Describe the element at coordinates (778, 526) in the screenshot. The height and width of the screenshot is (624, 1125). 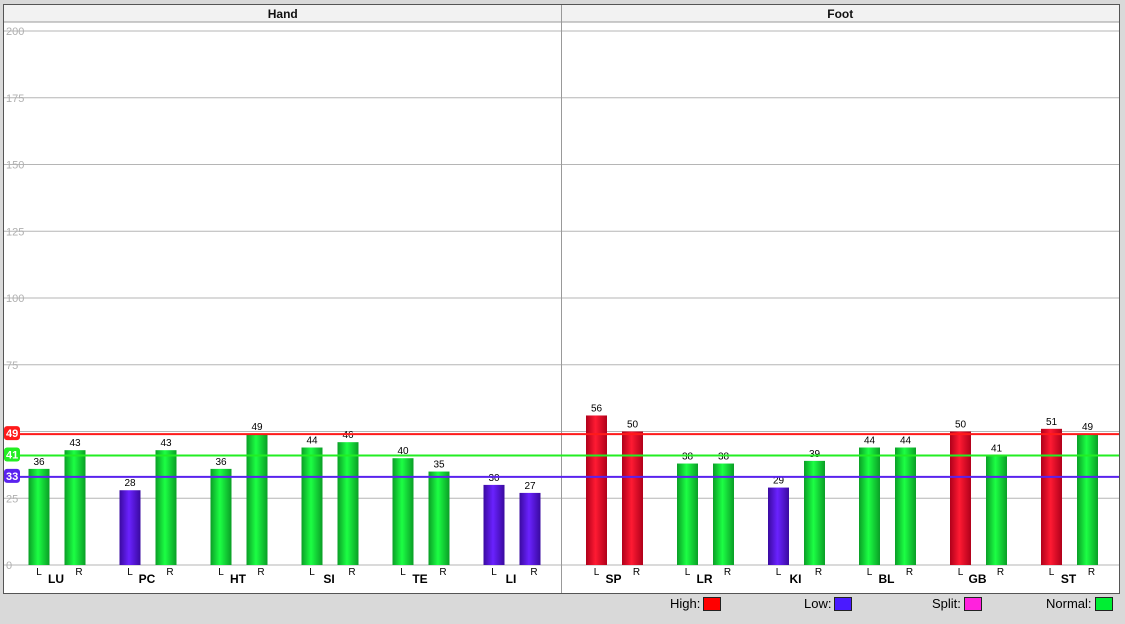
I see `bar-ki-l` at that location.